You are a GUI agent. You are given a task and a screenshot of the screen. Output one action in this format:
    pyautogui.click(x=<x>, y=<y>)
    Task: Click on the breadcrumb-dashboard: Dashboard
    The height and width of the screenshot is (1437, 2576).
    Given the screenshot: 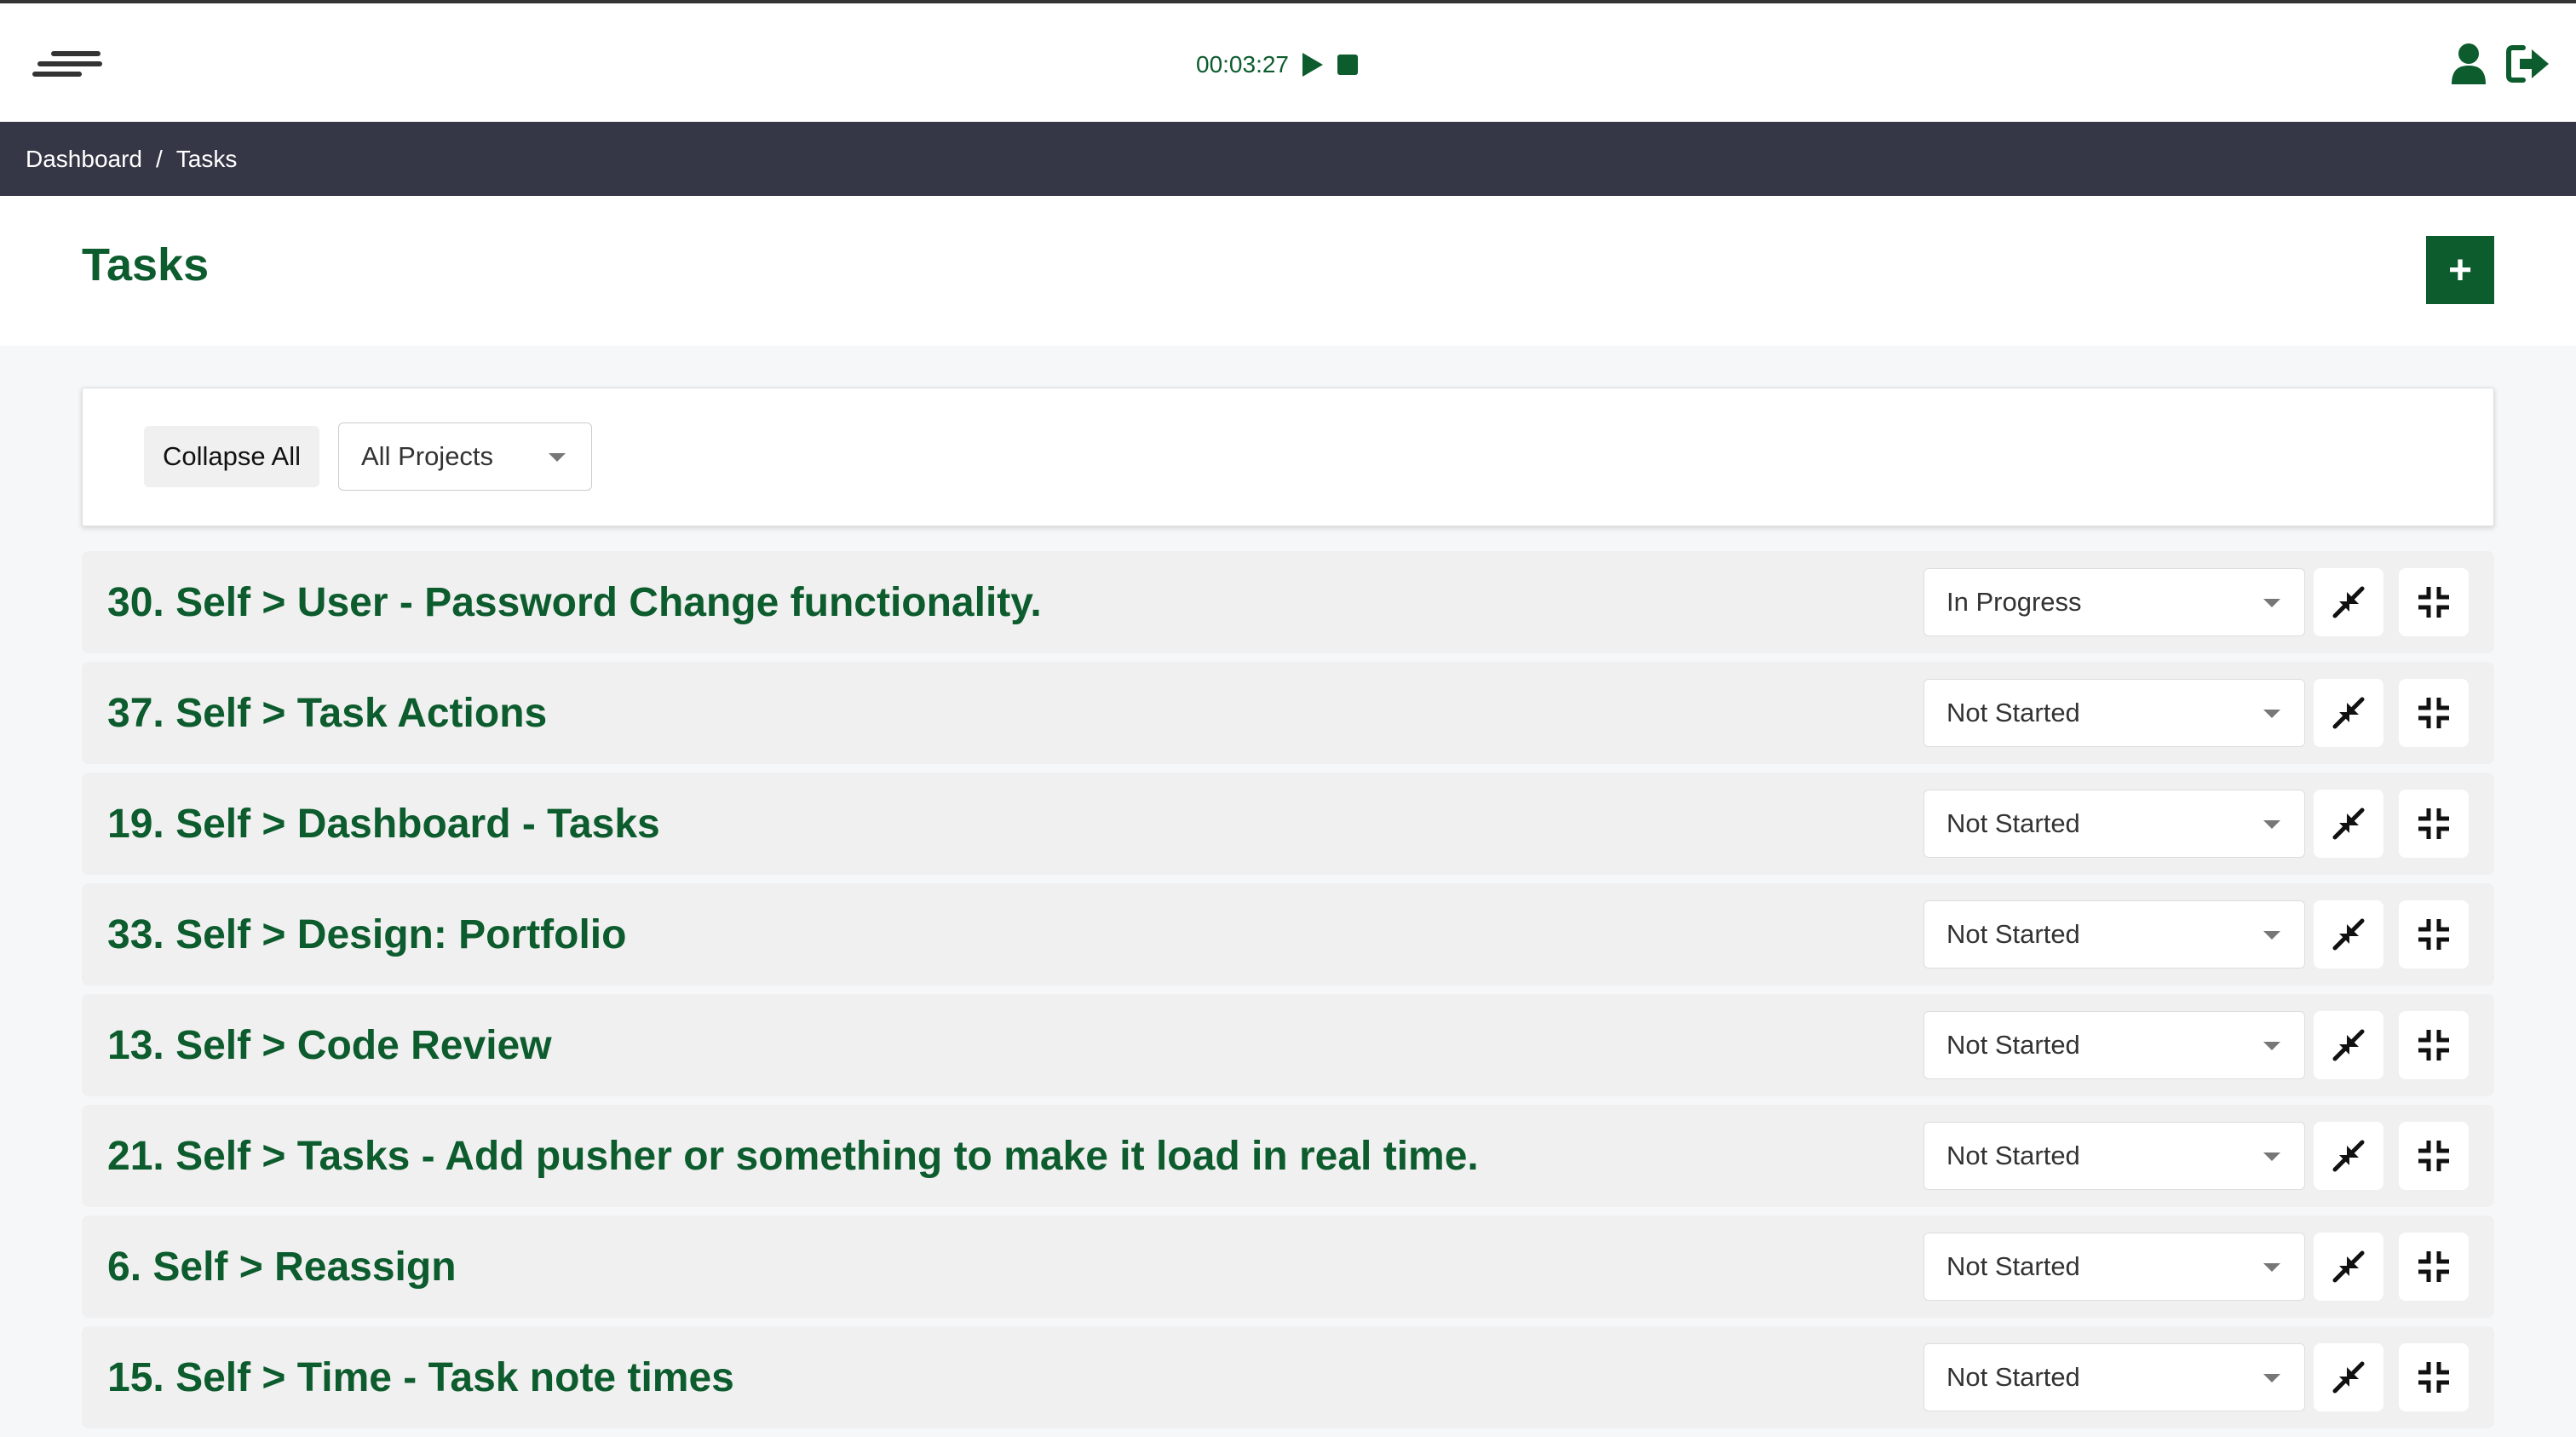 What is the action you would take?
    pyautogui.click(x=84, y=159)
    